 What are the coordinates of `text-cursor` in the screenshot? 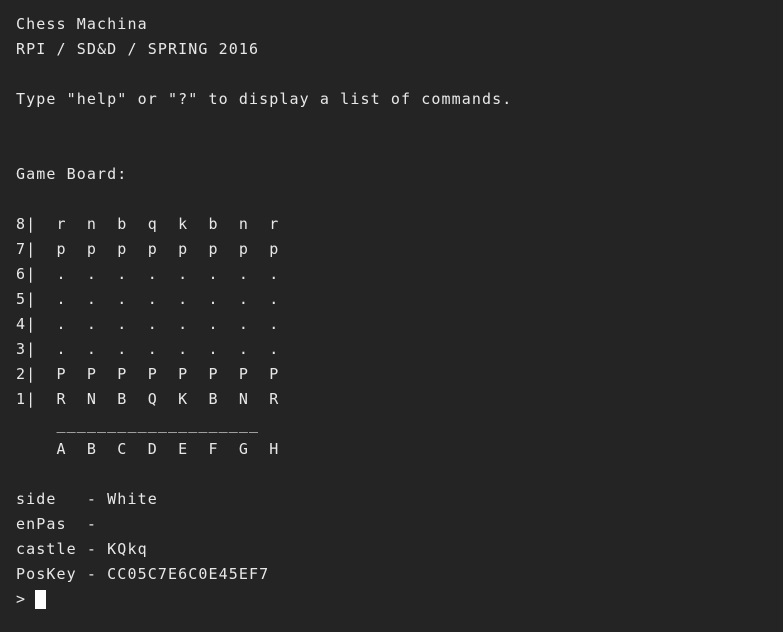 It's located at (41, 599).